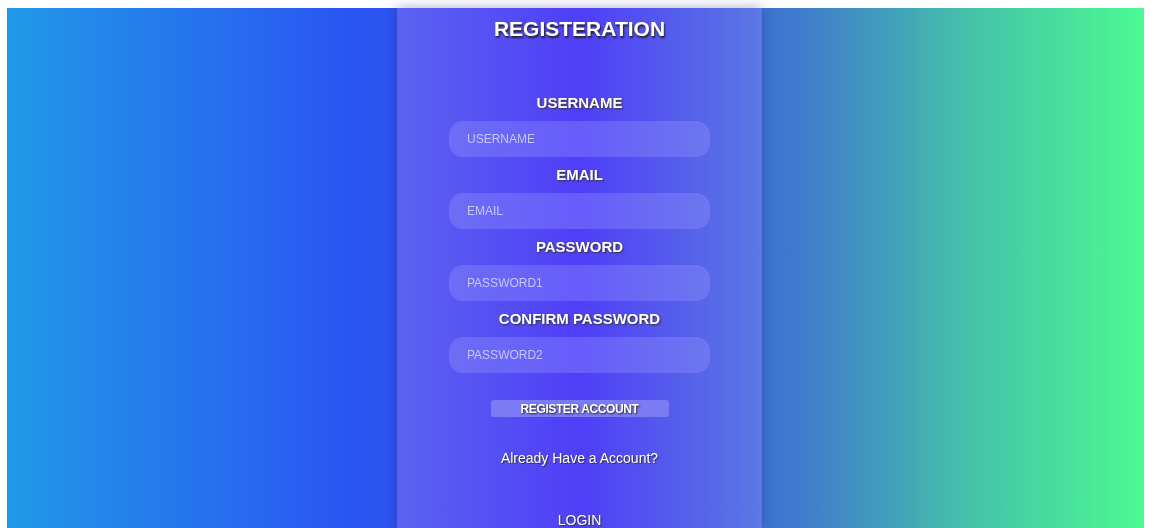 This screenshot has height=528, width=1154. Describe the element at coordinates (579, 408) in the screenshot. I see `register-button: REGISTER ACCOUNT` at that location.